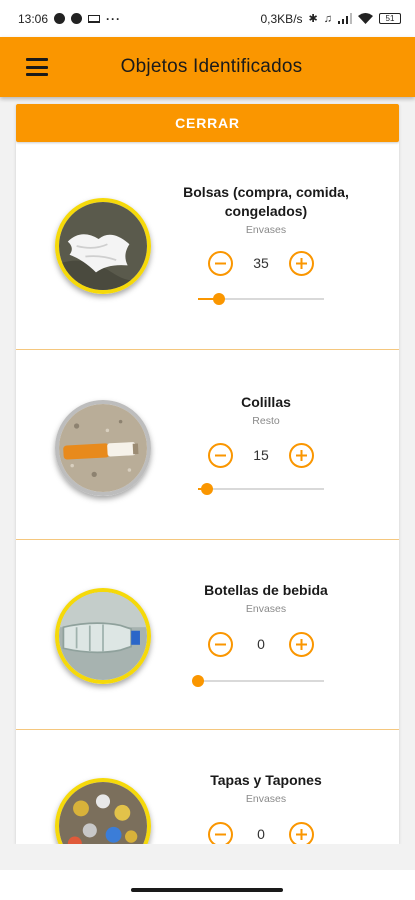  Describe the element at coordinates (94, 18) in the screenshot. I see `laptop-icon` at that location.